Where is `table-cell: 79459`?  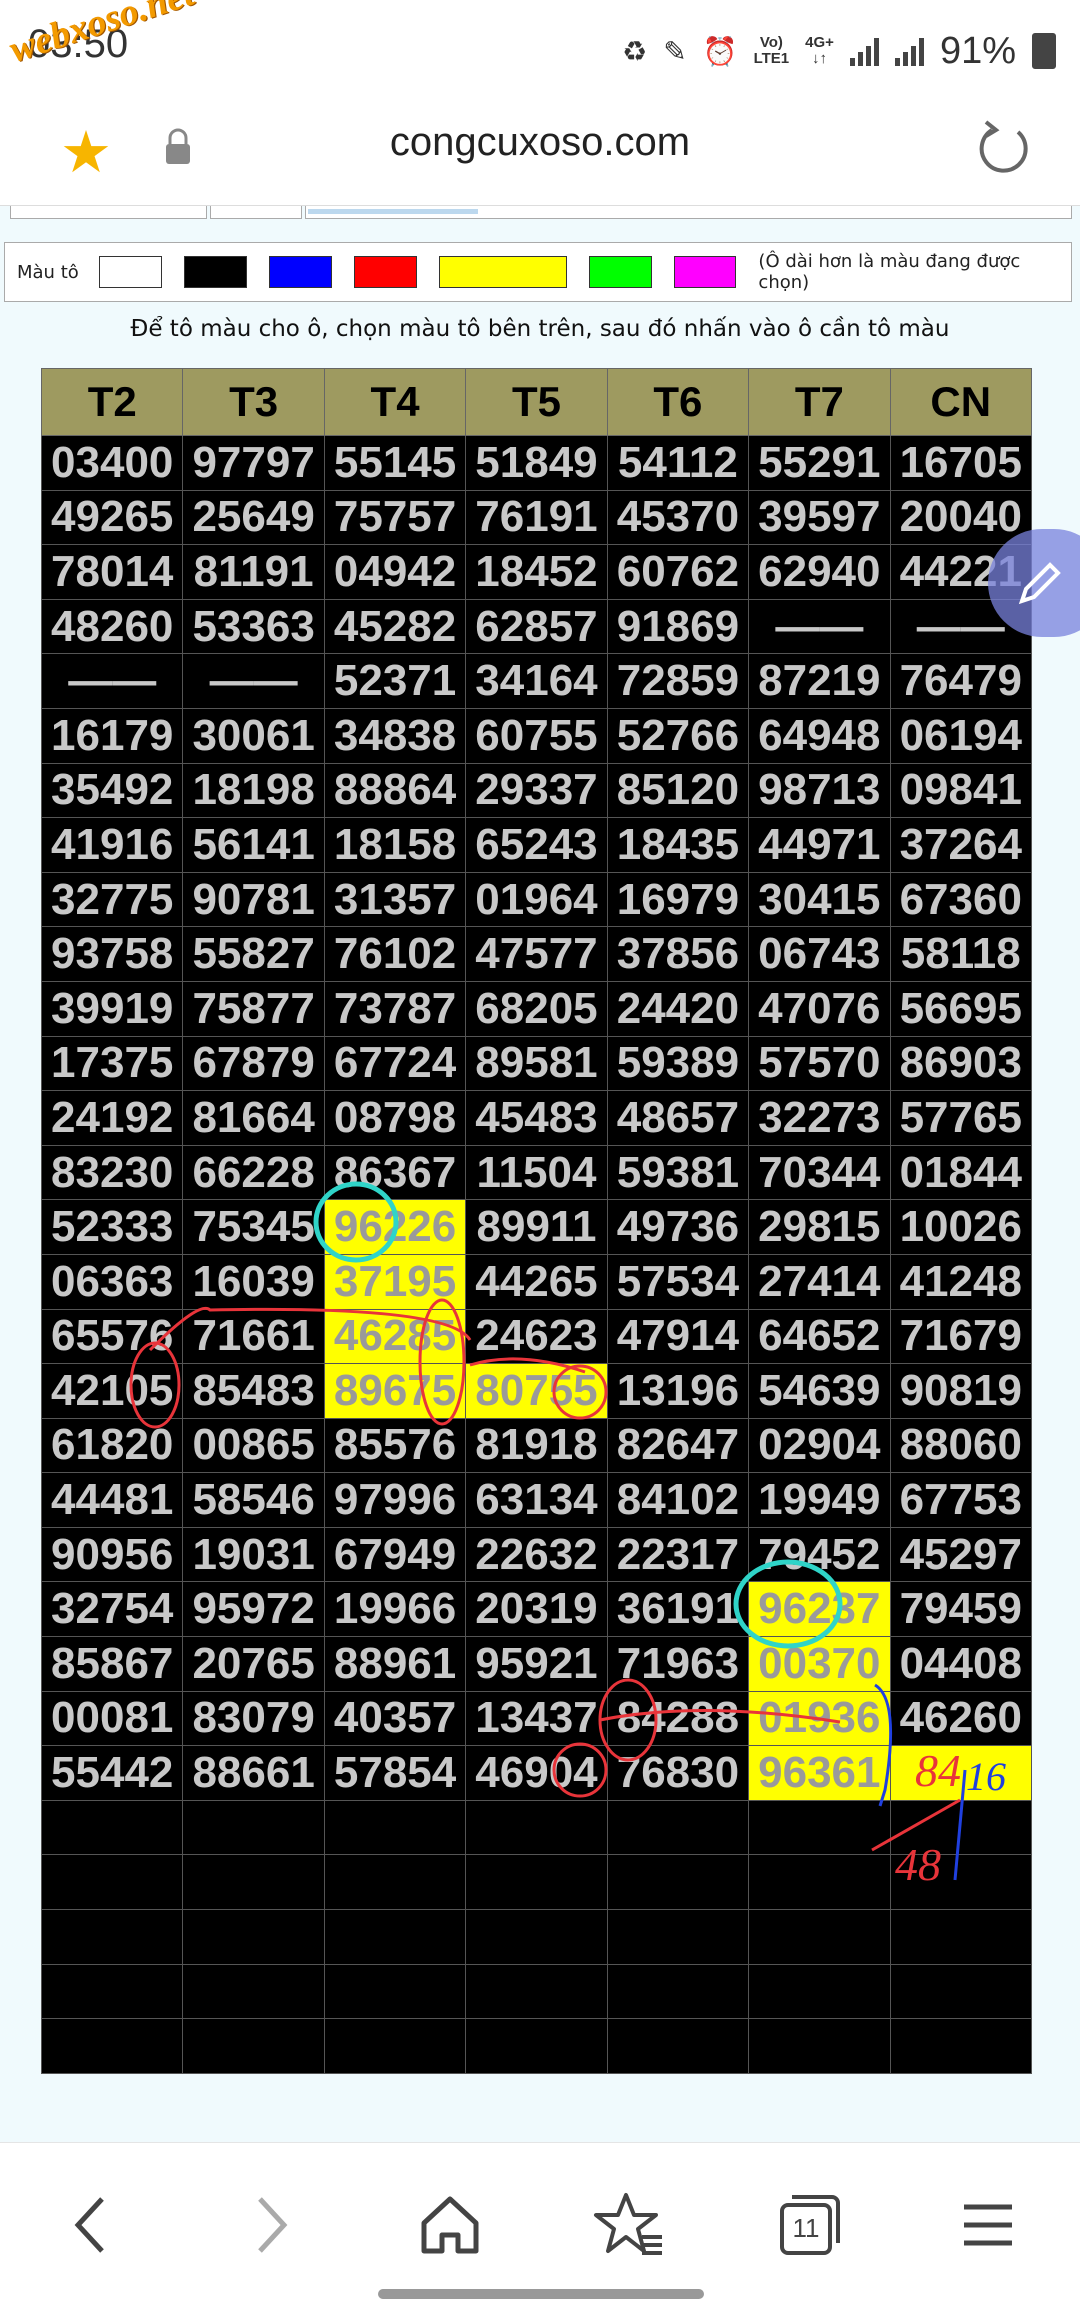
table-cell: 79459 is located at coordinates (961, 1609).